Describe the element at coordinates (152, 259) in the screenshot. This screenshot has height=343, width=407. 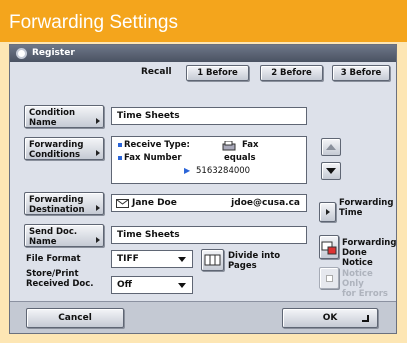
I see `file-format-select: TIFF` at that location.